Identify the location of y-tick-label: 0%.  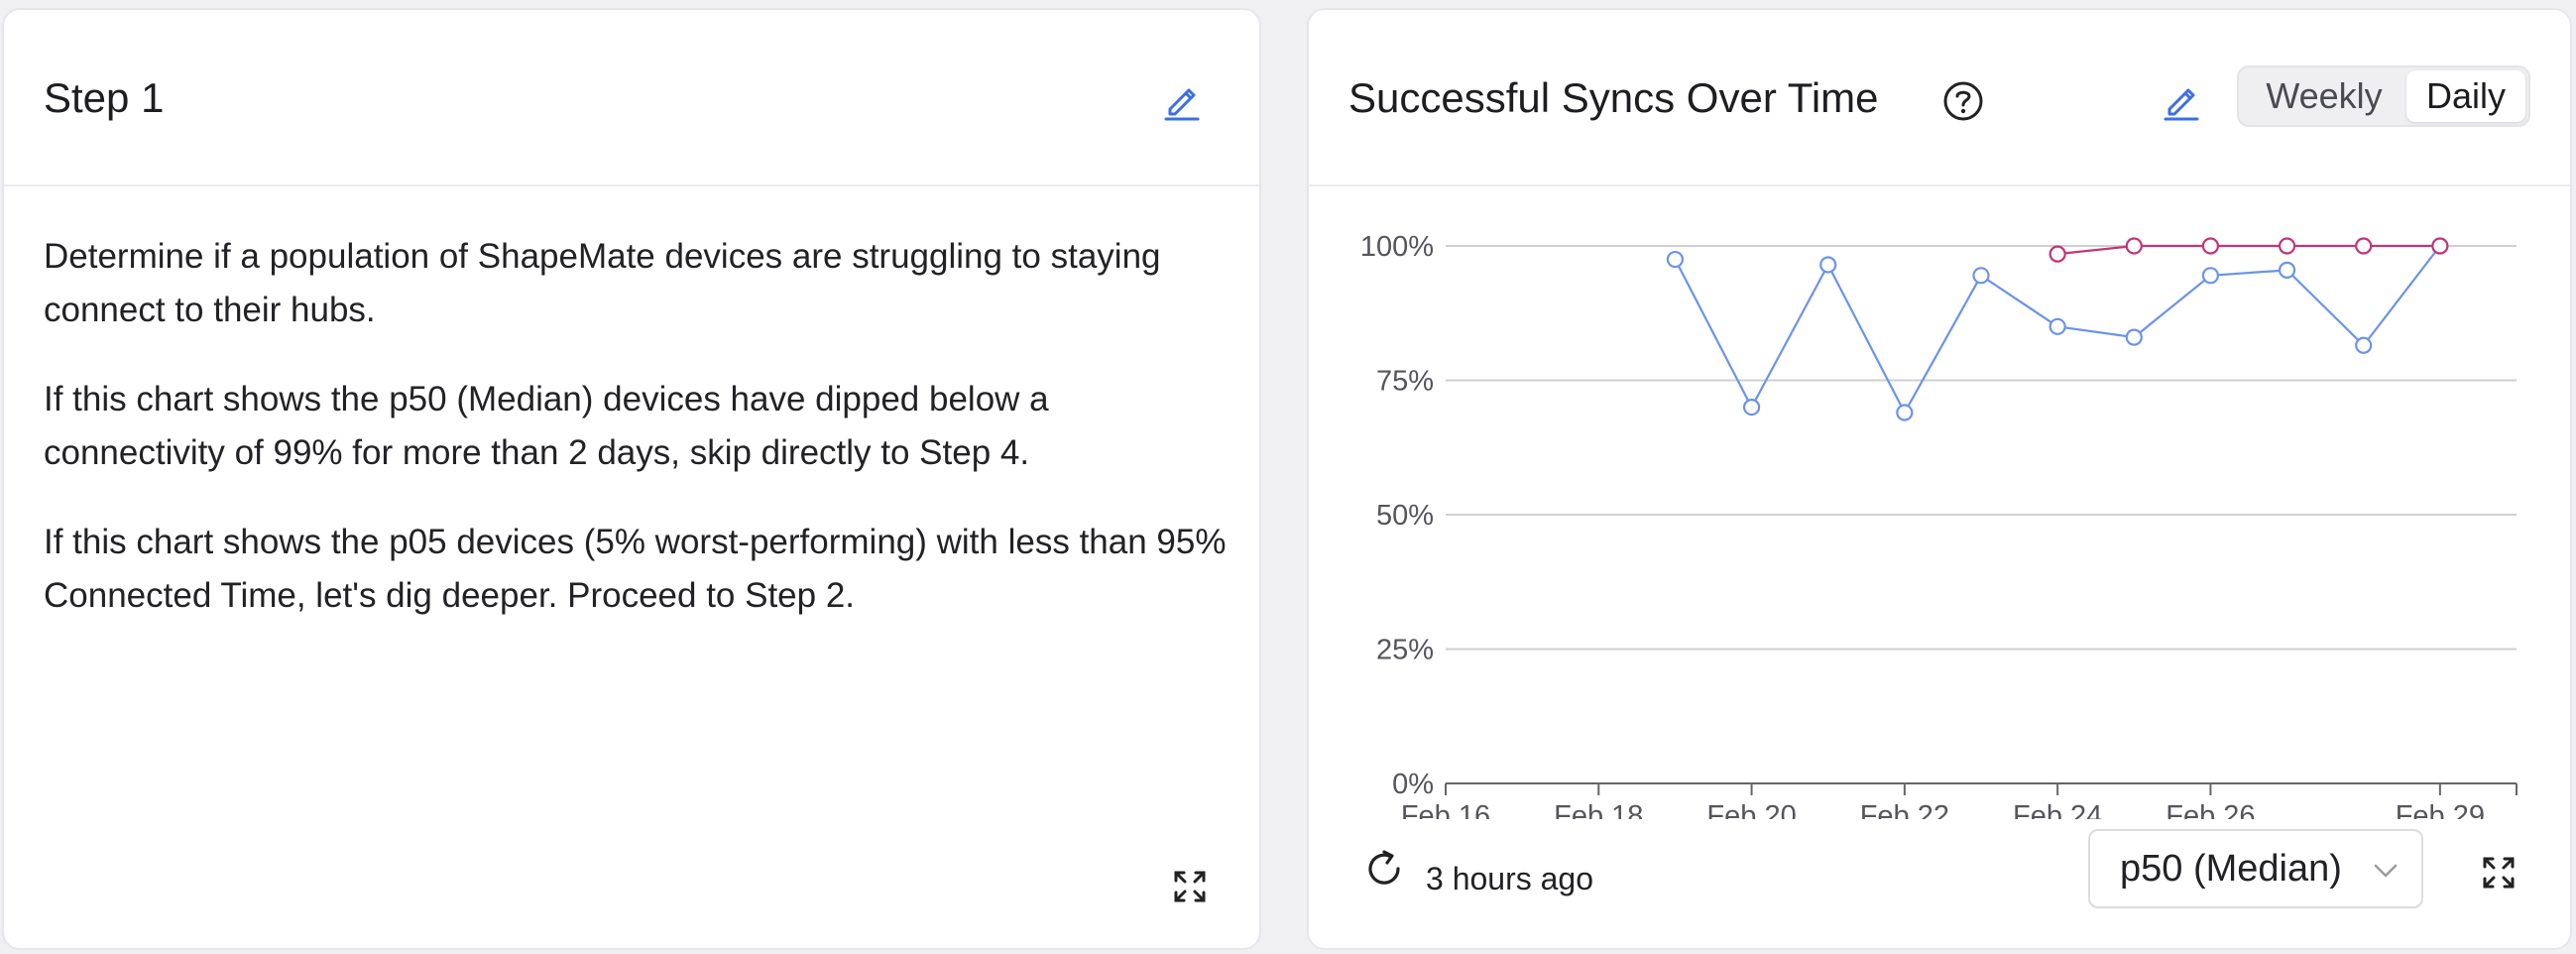
(1413, 784).